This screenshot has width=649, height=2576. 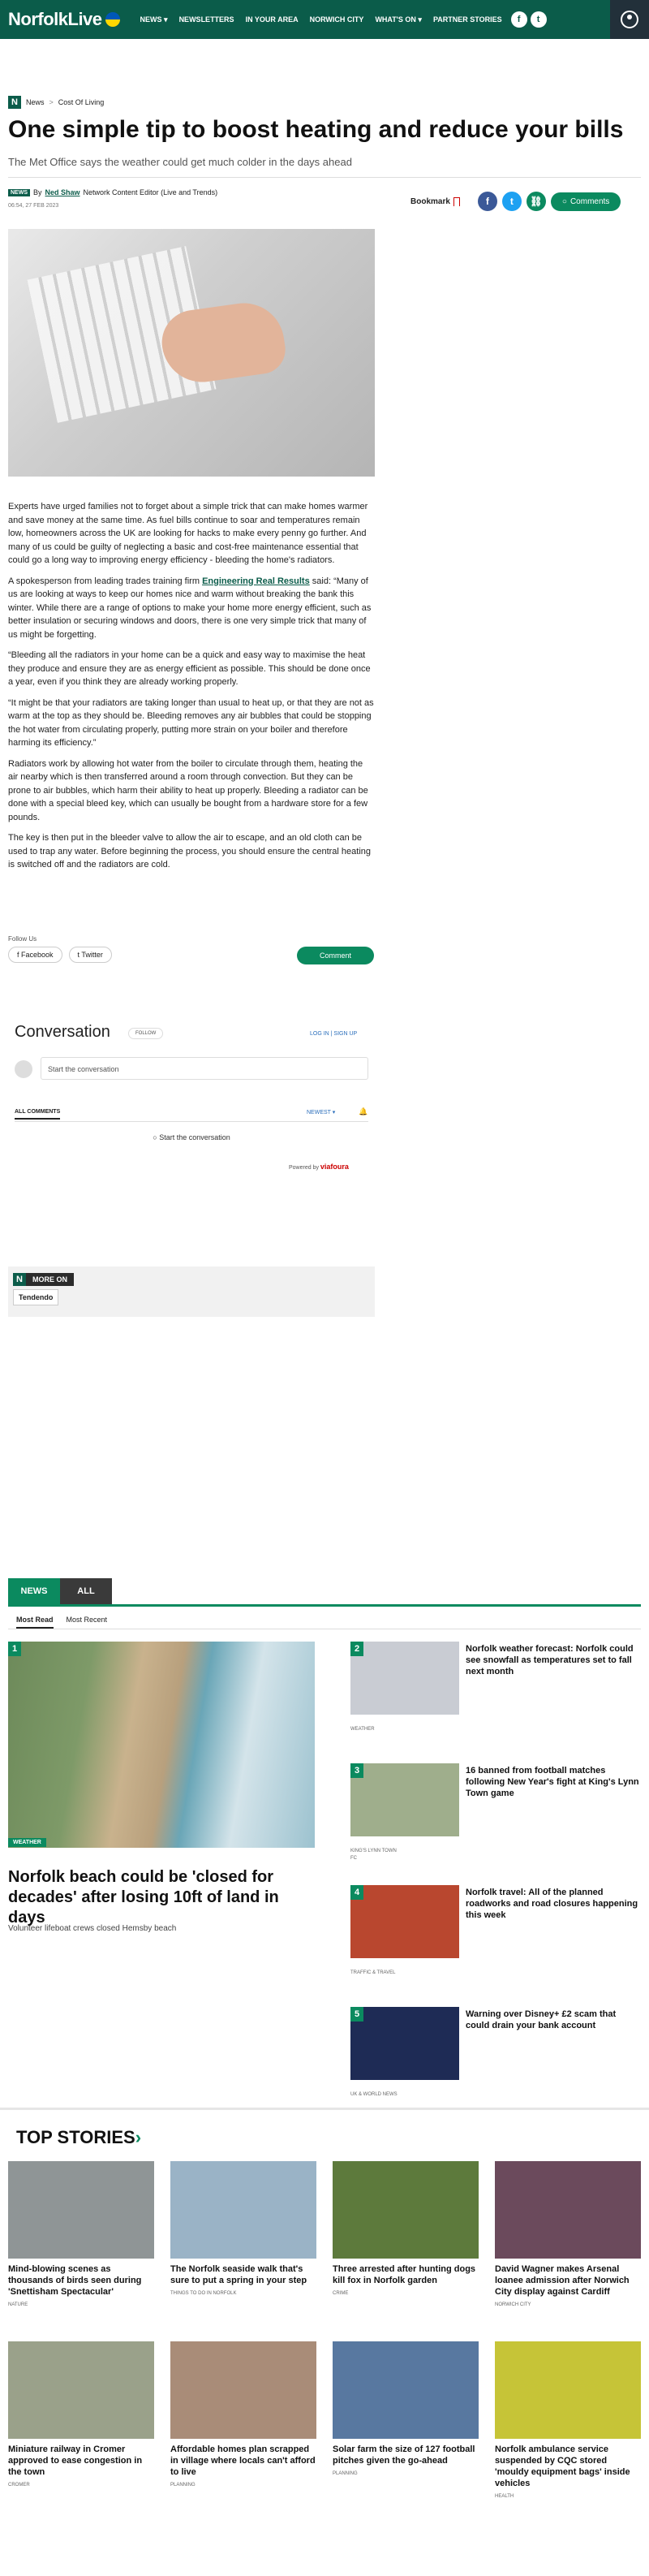 I want to click on follow-conversation-button: FOLLOW, so click(x=146, y=1033).